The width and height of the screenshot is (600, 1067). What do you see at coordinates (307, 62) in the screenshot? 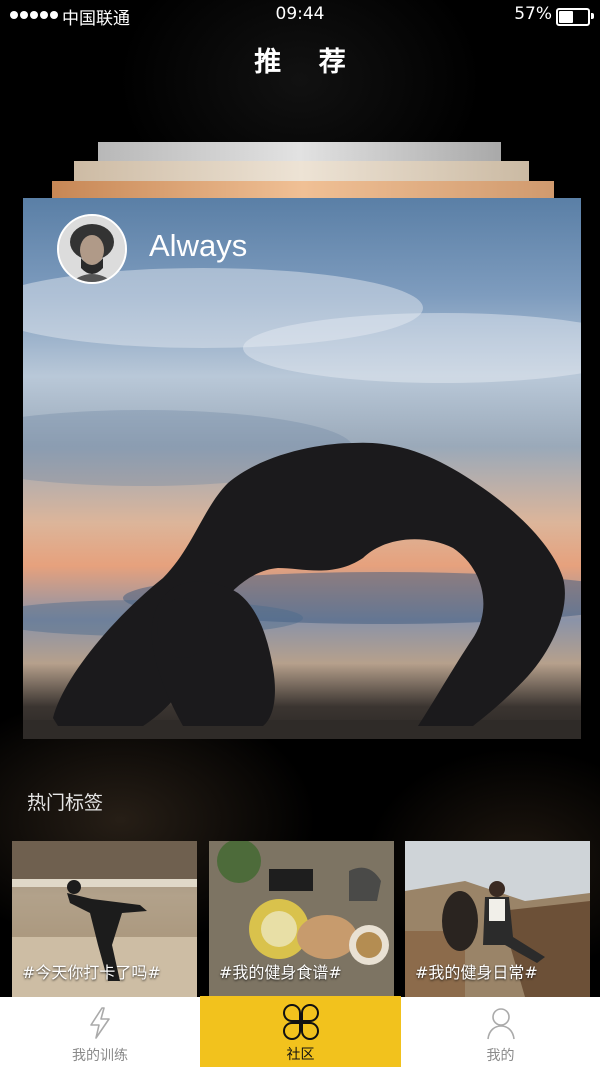
I see `page-title: 推 荐` at bounding box center [307, 62].